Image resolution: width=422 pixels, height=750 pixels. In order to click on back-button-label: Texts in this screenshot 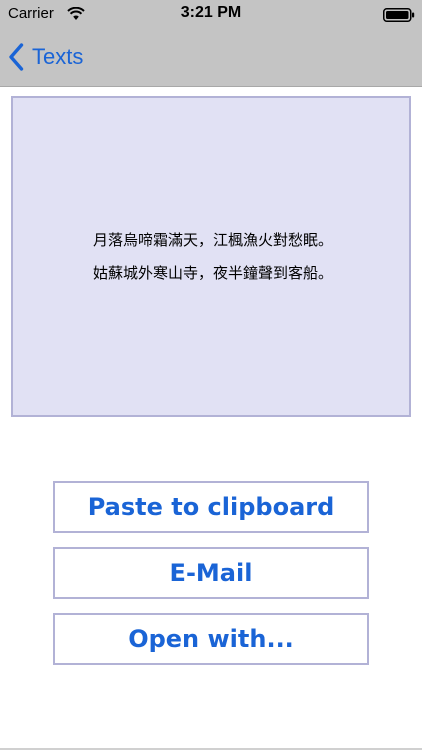, I will do `click(58, 56)`.